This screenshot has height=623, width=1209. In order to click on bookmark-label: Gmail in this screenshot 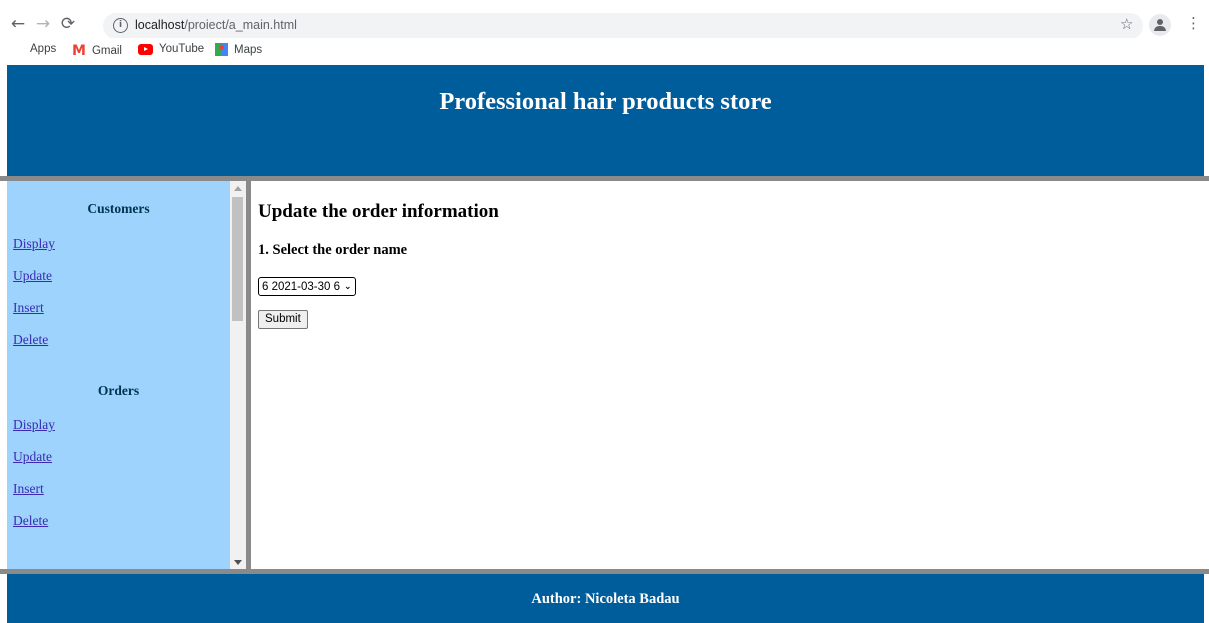, I will do `click(106, 51)`.